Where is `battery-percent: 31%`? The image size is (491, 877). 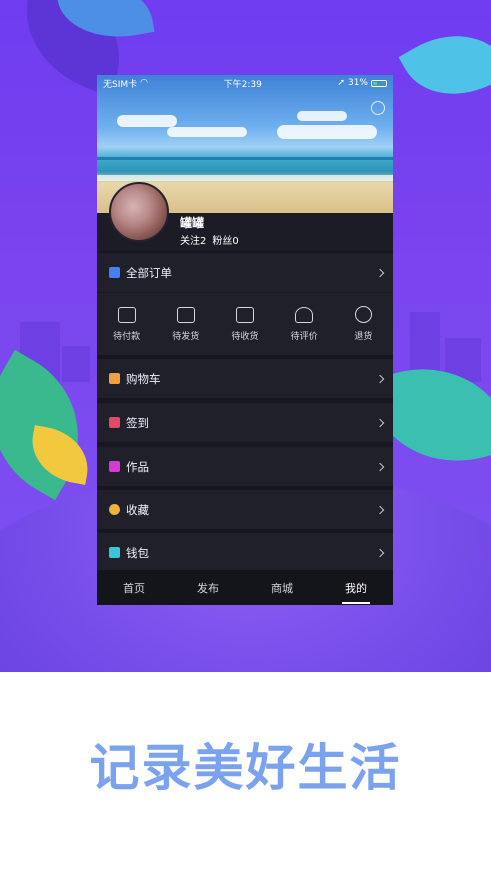 battery-percent: 31% is located at coordinates (357, 83).